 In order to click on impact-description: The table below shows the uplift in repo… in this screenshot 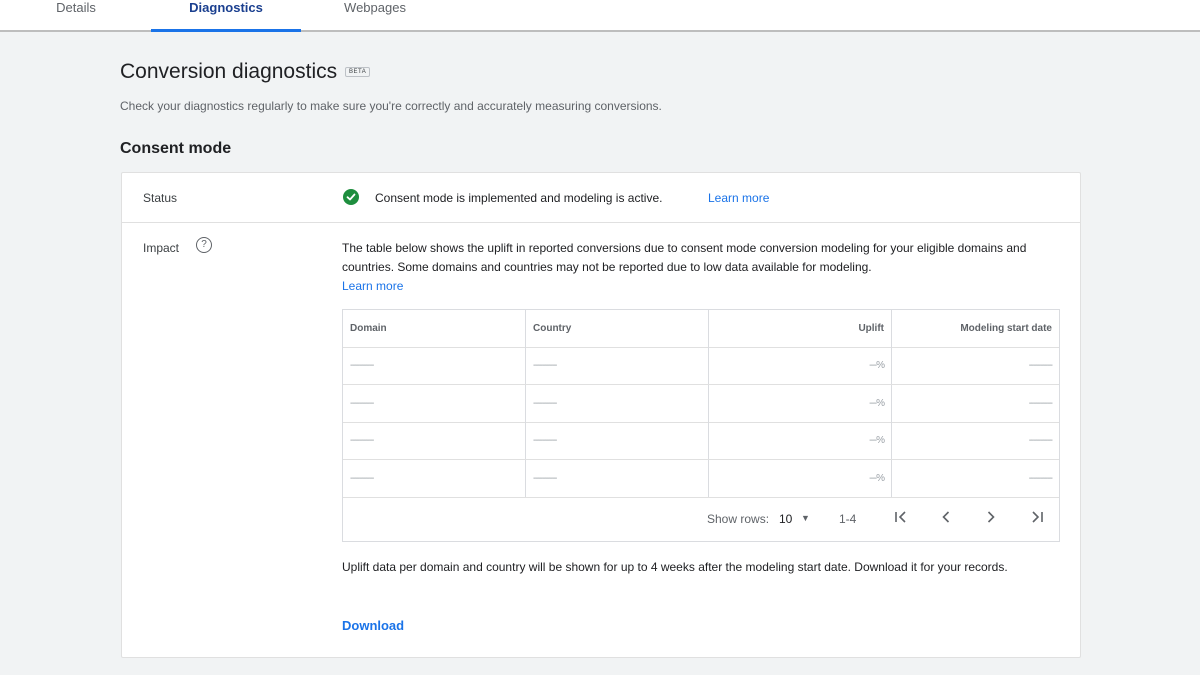, I will do `click(702, 267)`.